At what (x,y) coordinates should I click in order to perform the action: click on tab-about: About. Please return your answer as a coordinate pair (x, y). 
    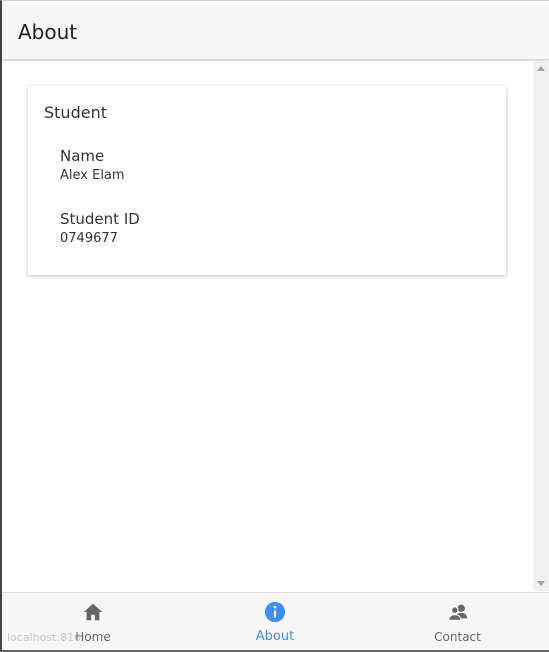
    Looking at the image, I should click on (275, 622).